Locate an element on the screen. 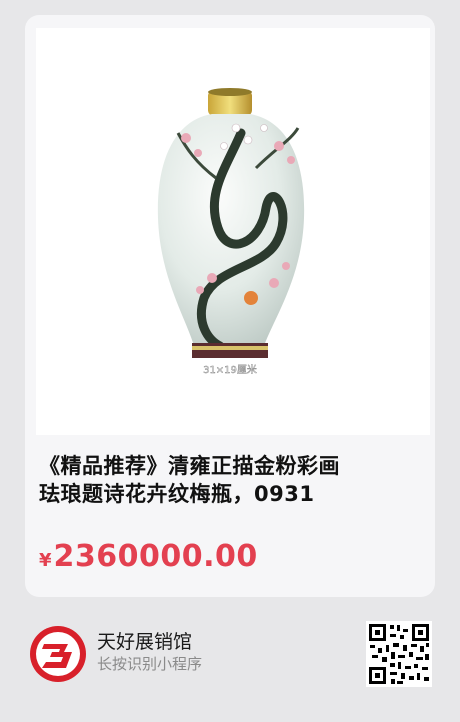  qr-code-icon is located at coordinates (399, 654).